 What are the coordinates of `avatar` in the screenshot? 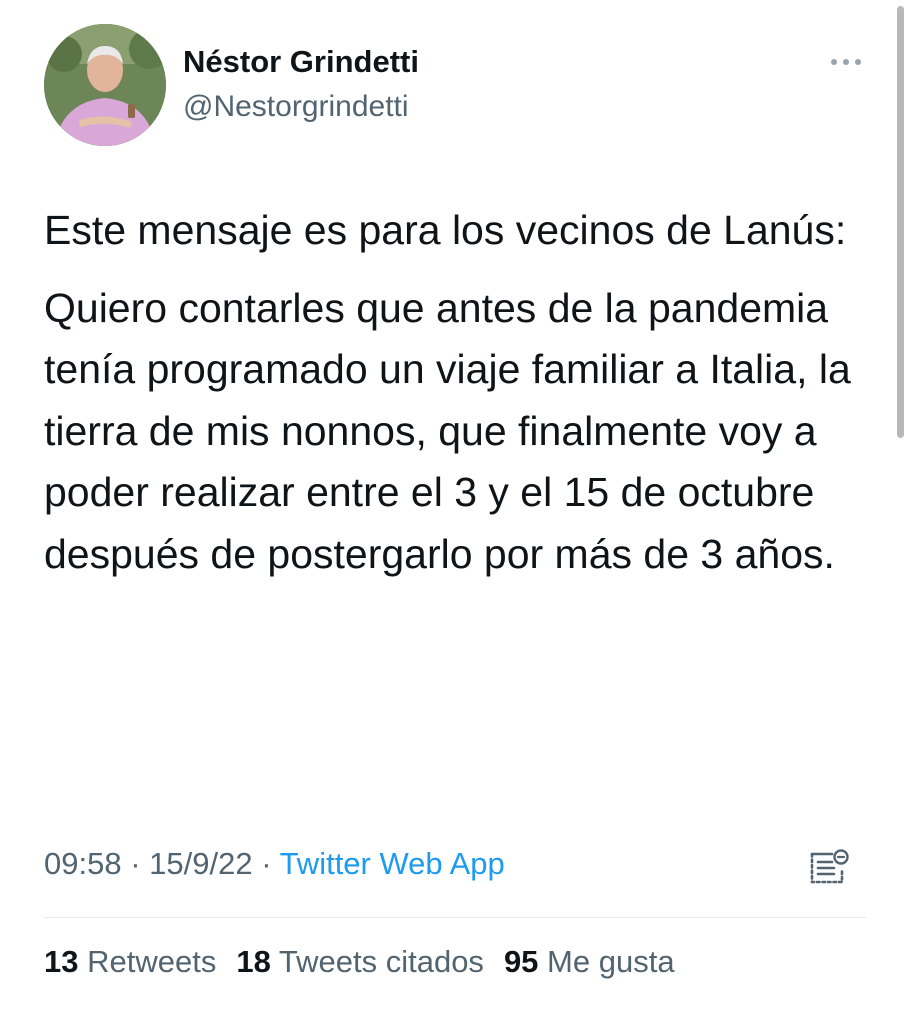 It's located at (105, 85).